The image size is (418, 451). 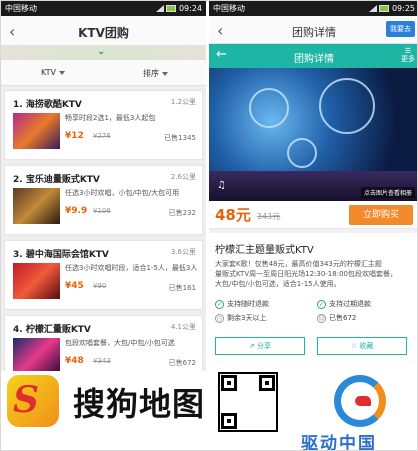 I want to click on deal-distance: 3.6公里, so click(x=183, y=252).